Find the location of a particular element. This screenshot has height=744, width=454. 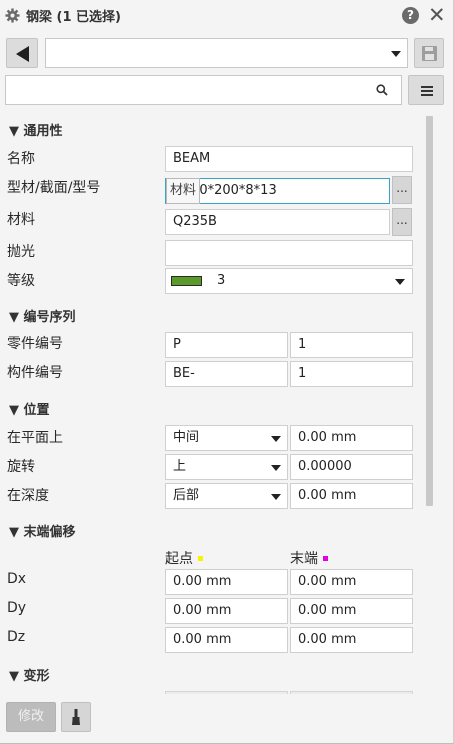

rotation-angle-field: 0.00000 is located at coordinates (351, 467).